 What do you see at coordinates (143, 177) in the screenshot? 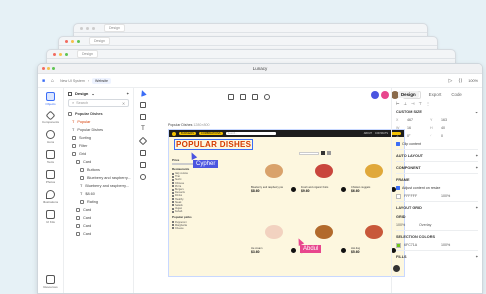
I see `comment-tool-icon` at bounding box center [143, 177].